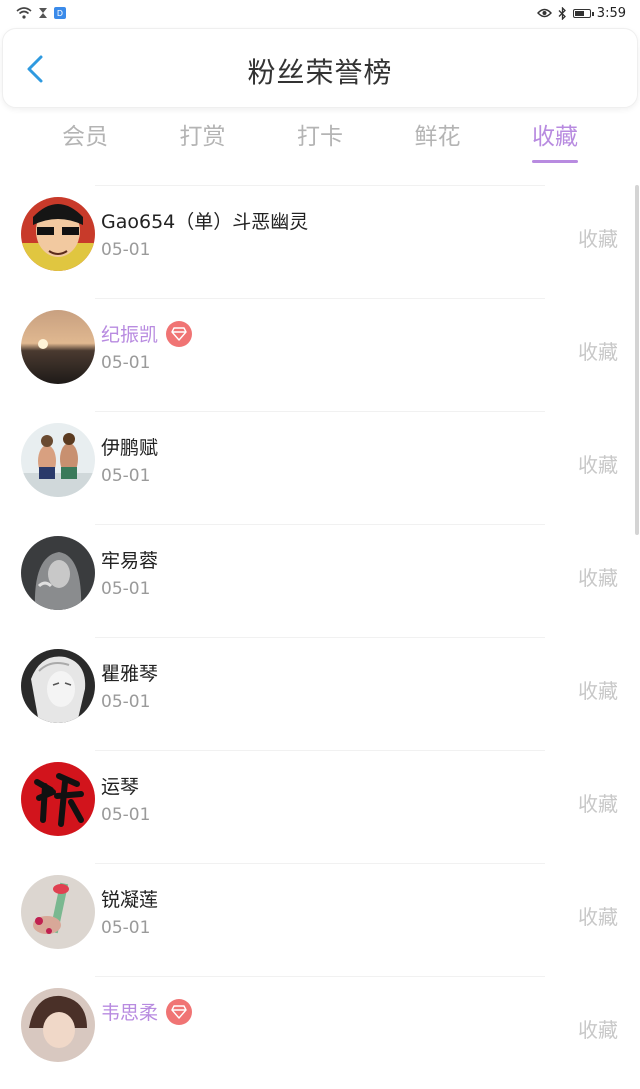 Image resolution: width=640 pixels, height=1089 pixels. I want to click on user-name: 伊鹏赋, so click(130, 448).